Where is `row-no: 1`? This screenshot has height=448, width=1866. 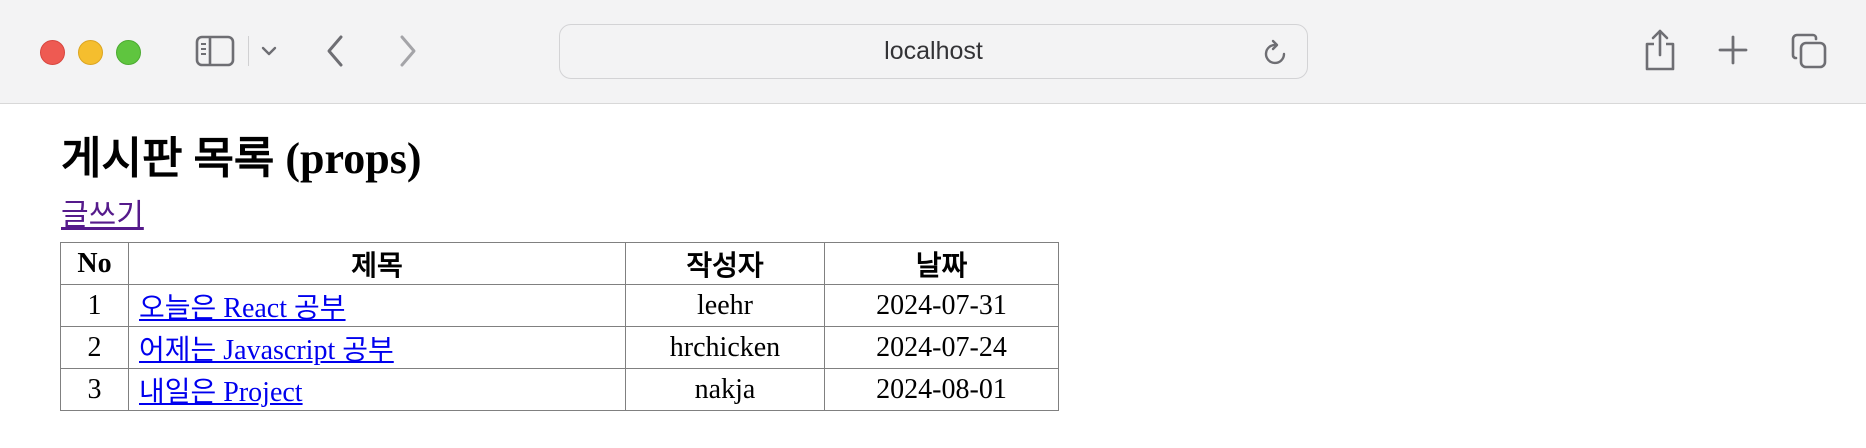 row-no: 1 is located at coordinates (94, 305).